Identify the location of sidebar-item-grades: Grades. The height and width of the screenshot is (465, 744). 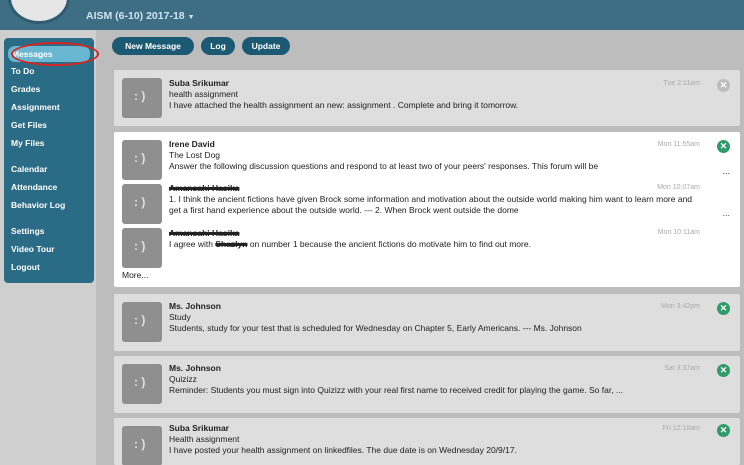
(25, 89).